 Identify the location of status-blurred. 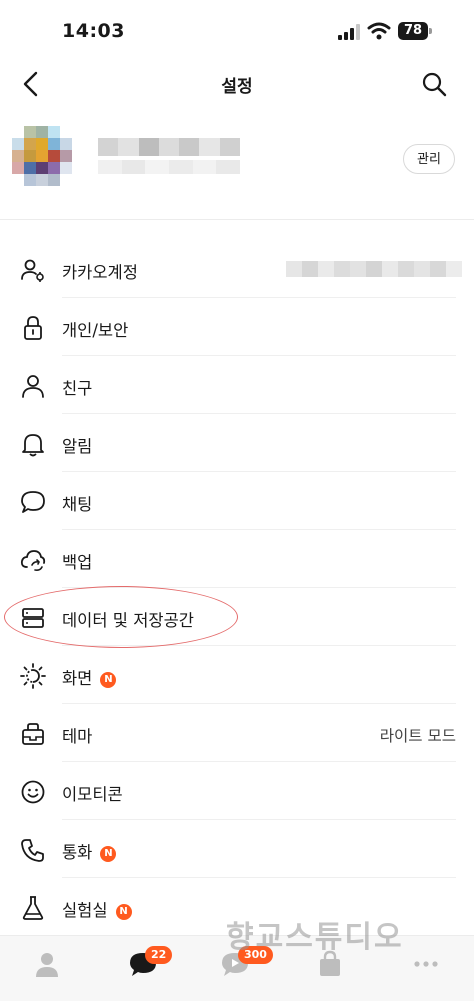
(169, 167).